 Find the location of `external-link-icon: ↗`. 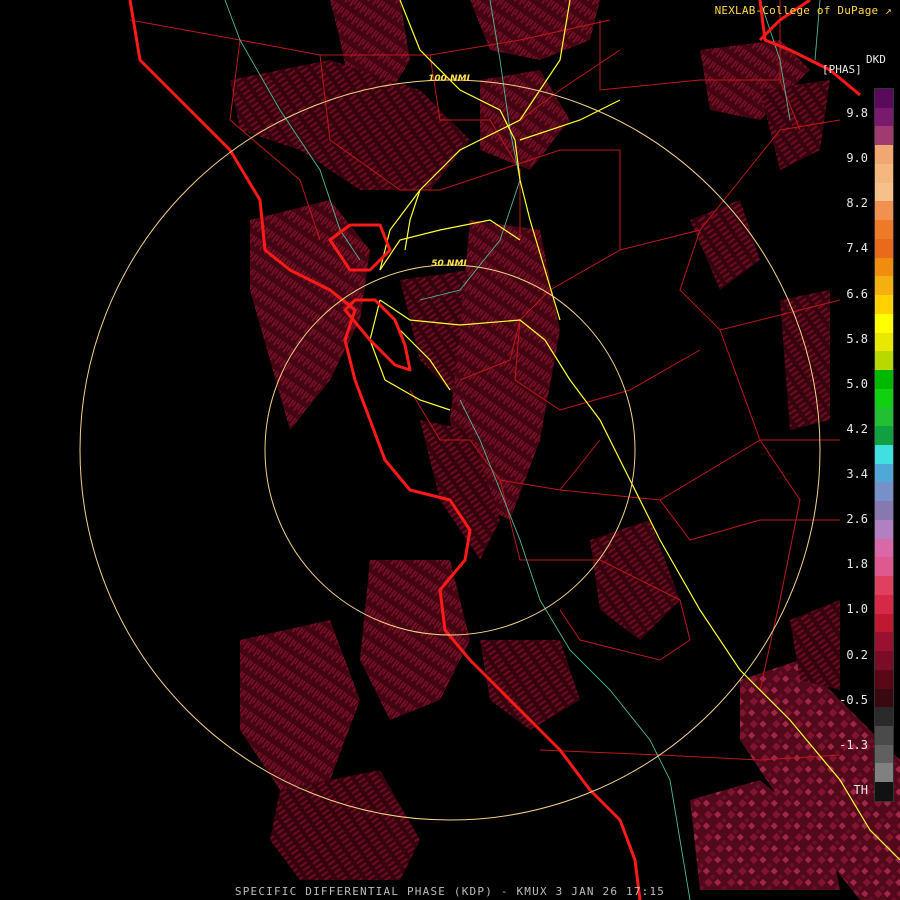

external-link-icon: ↗ is located at coordinates (888, 10).